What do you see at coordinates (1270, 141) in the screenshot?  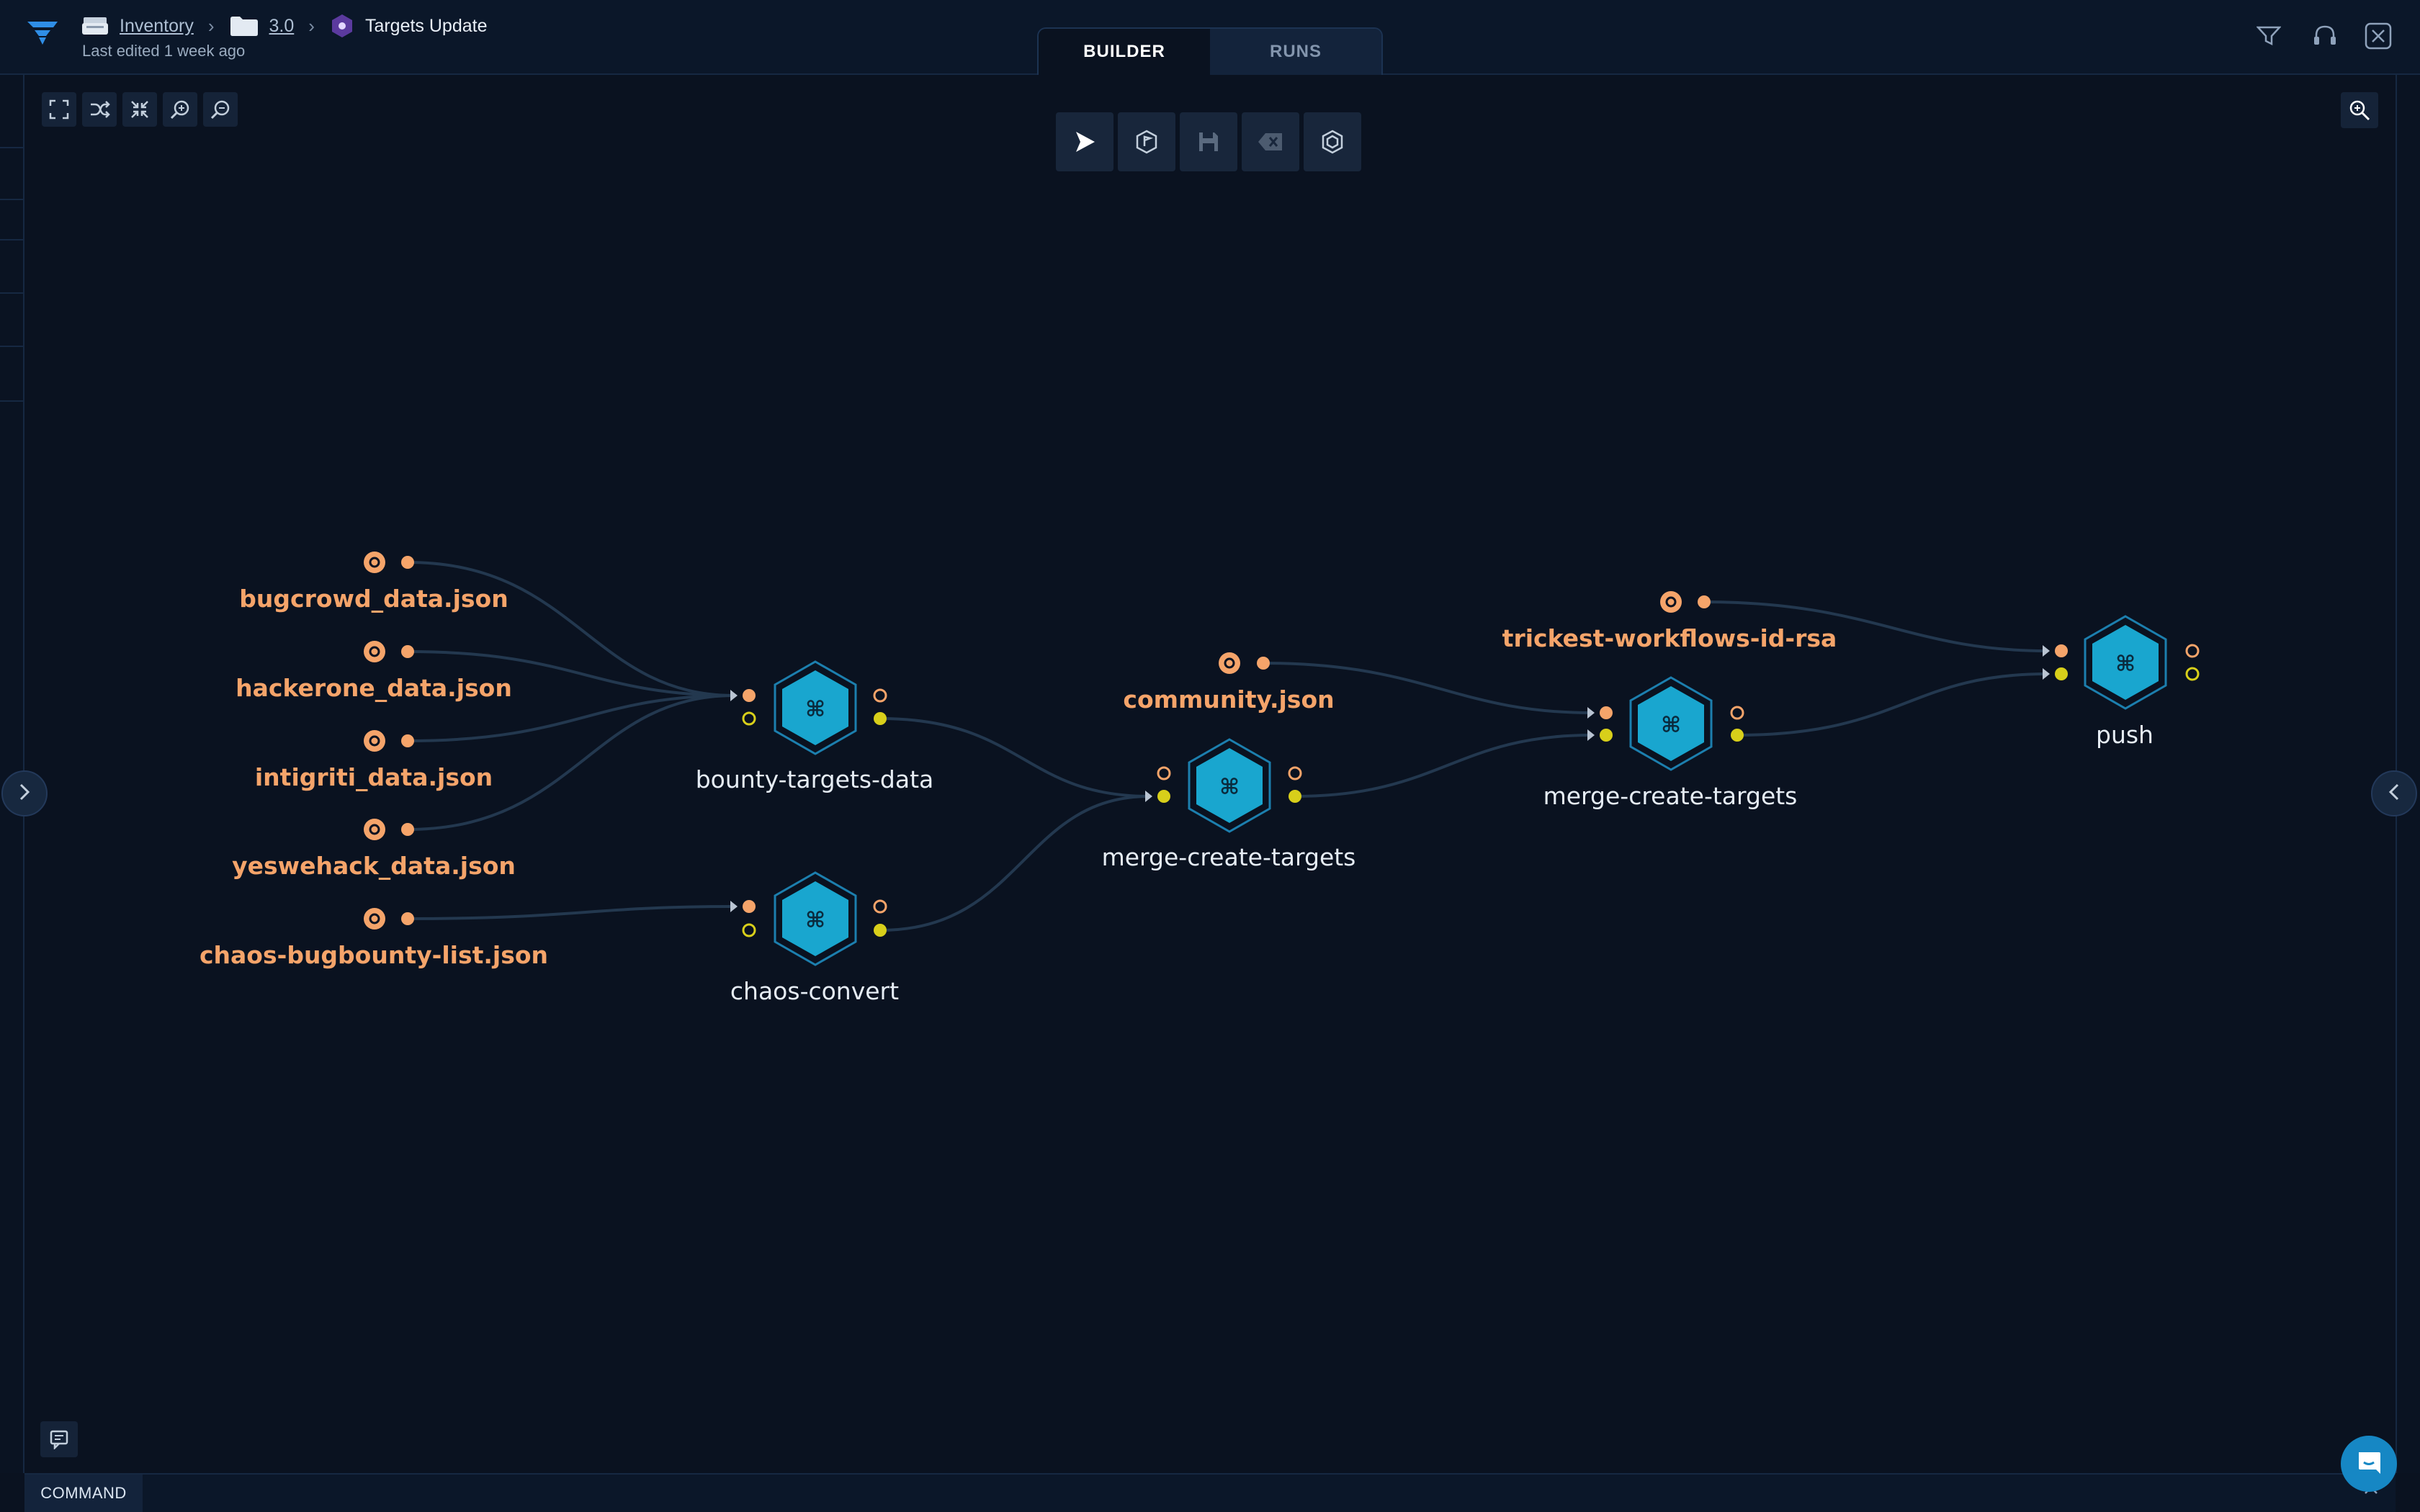 I see `clear-icon` at bounding box center [1270, 141].